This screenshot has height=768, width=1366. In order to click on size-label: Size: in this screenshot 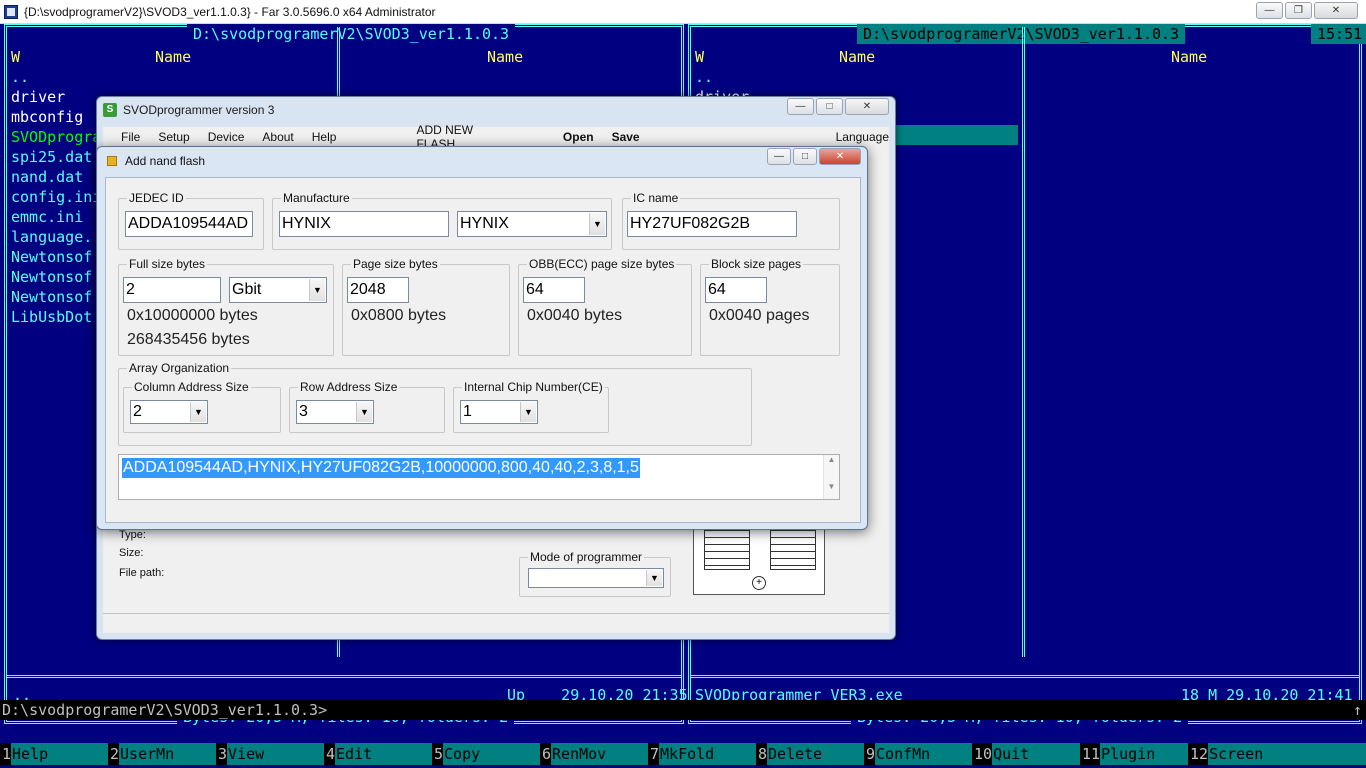, I will do `click(131, 553)`.